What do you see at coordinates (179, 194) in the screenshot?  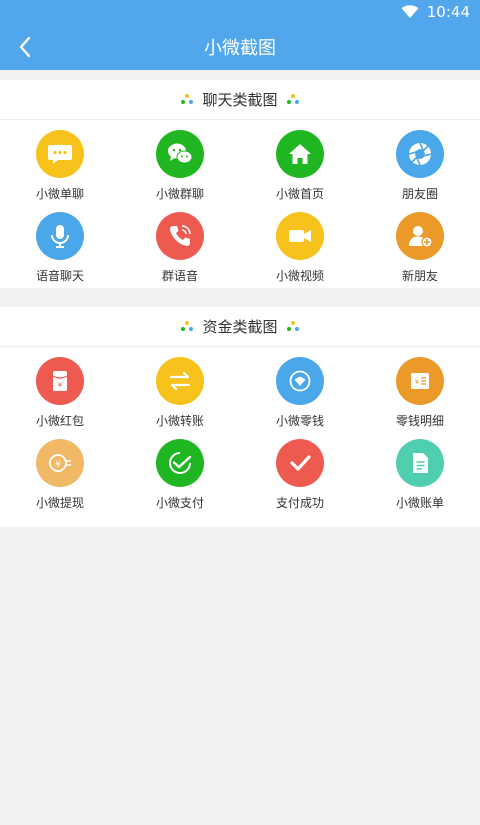 I see `grid-item-label: 小微群聊` at bounding box center [179, 194].